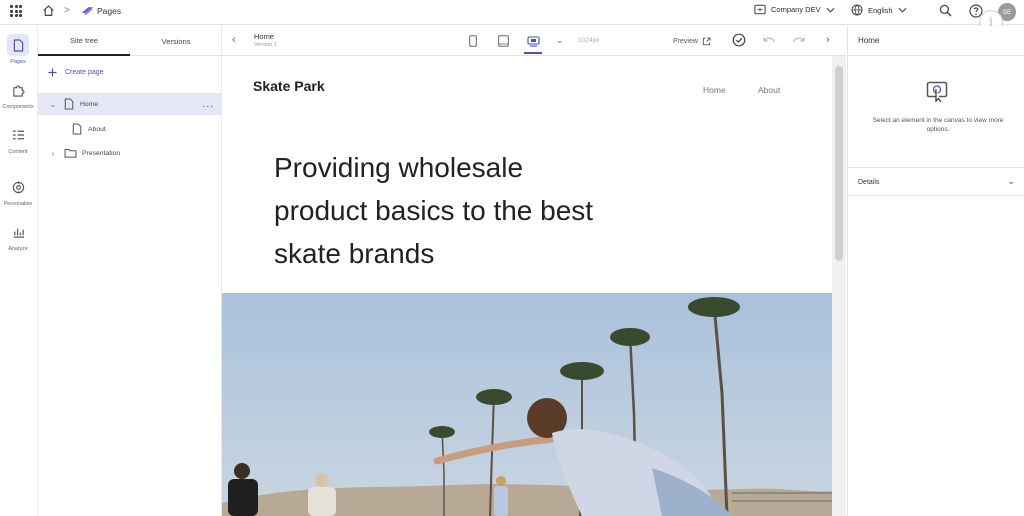 The width and height of the screenshot is (1024, 516). Describe the element at coordinates (70, 153) in the screenshot. I see `folder-icon` at that location.